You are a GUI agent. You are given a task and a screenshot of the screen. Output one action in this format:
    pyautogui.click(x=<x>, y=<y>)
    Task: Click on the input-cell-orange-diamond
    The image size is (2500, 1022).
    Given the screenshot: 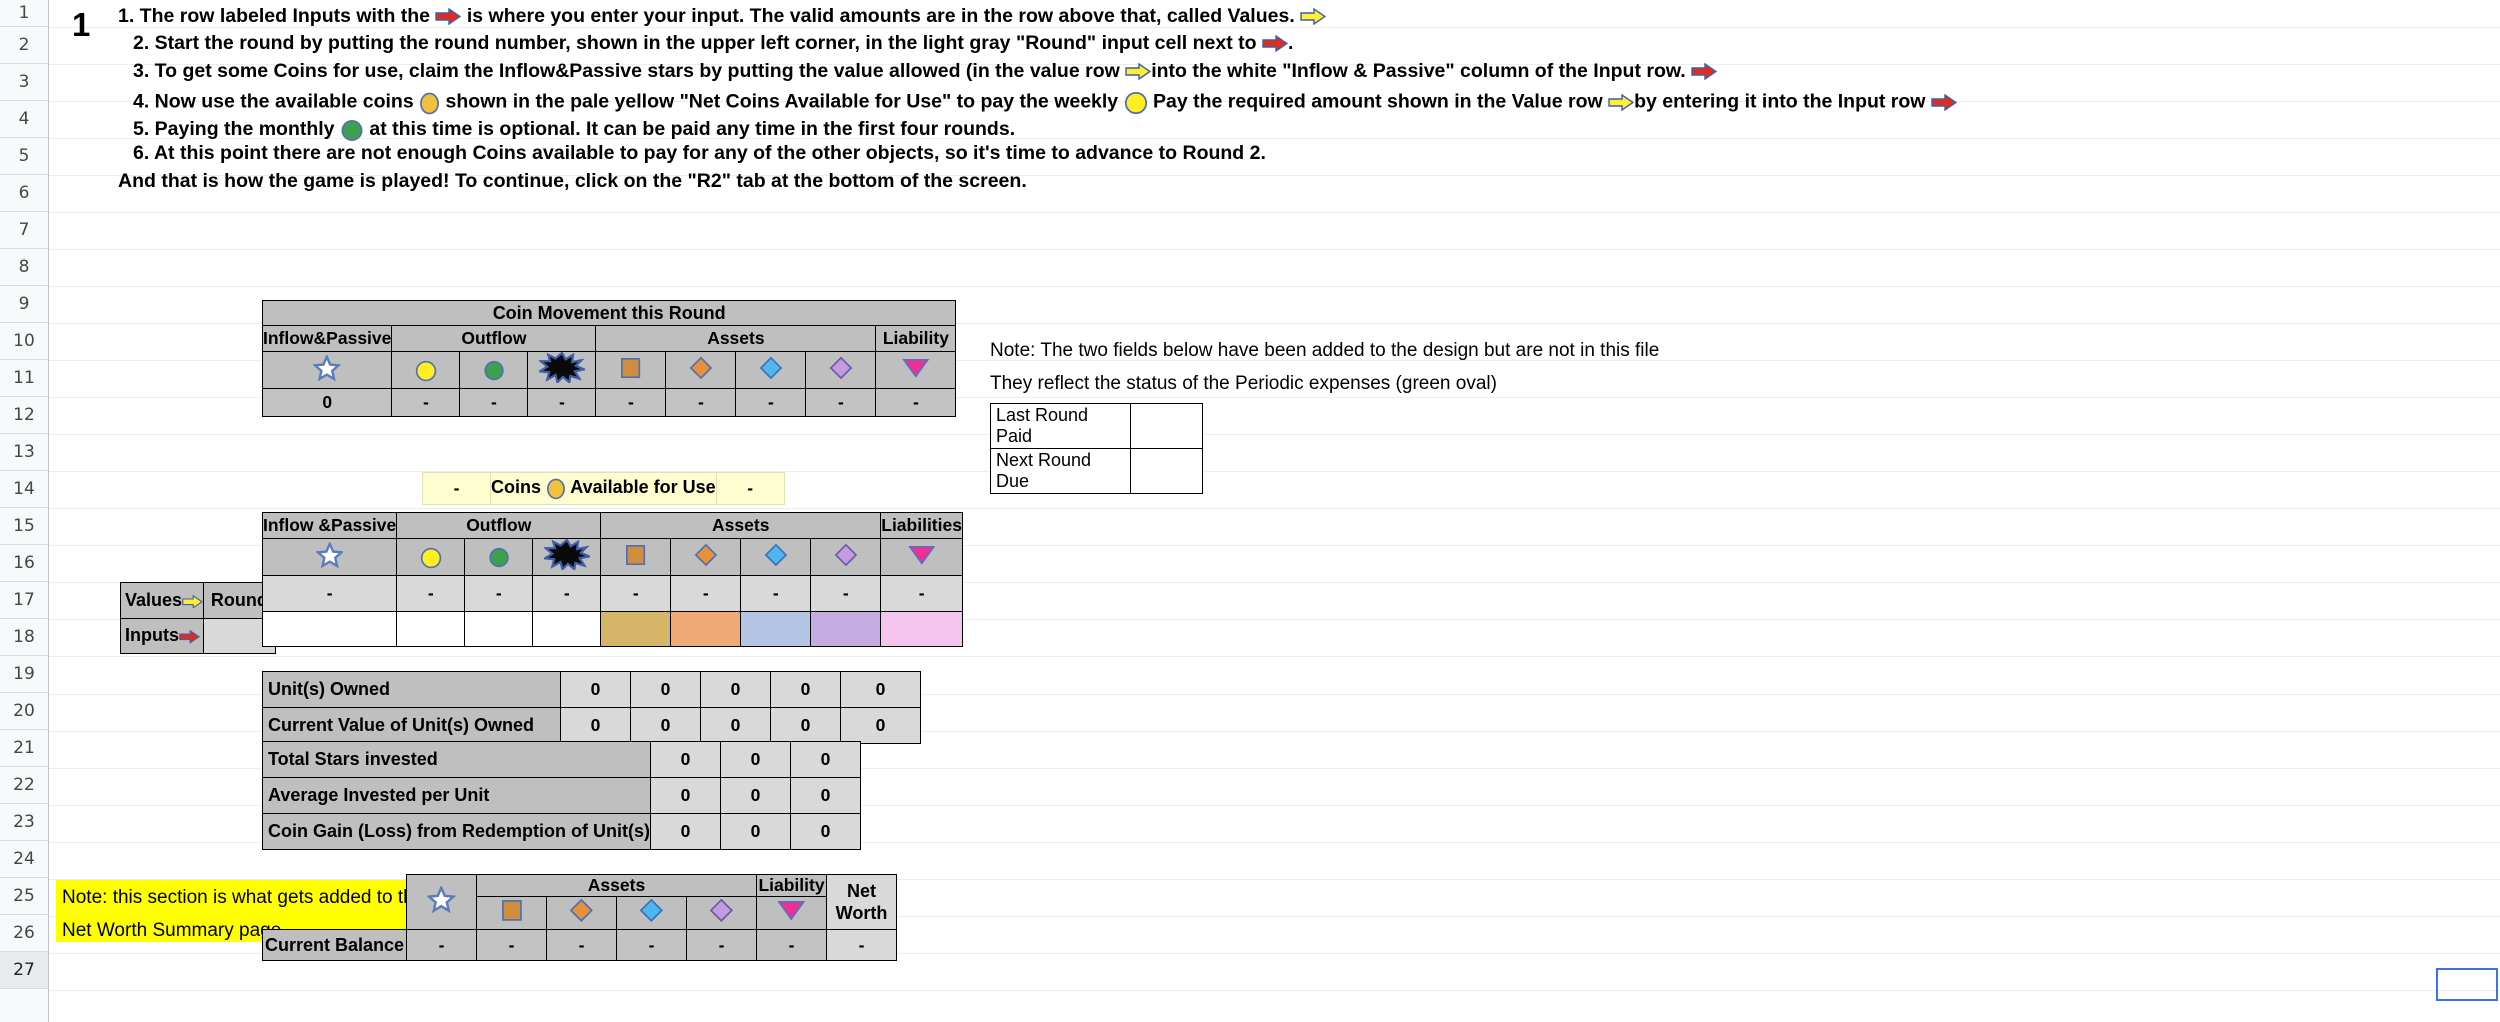 What is the action you would take?
    pyautogui.click(x=706, y=629)
    